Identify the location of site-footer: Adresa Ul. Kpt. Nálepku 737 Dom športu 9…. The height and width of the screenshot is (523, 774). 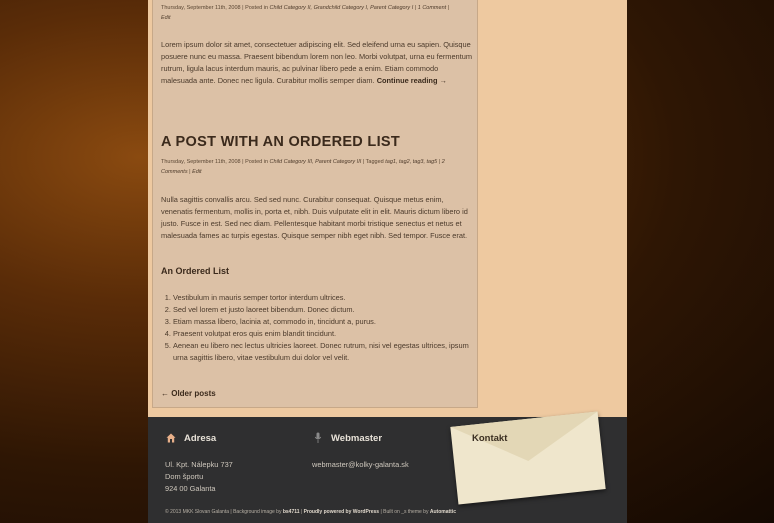
(387, 467).